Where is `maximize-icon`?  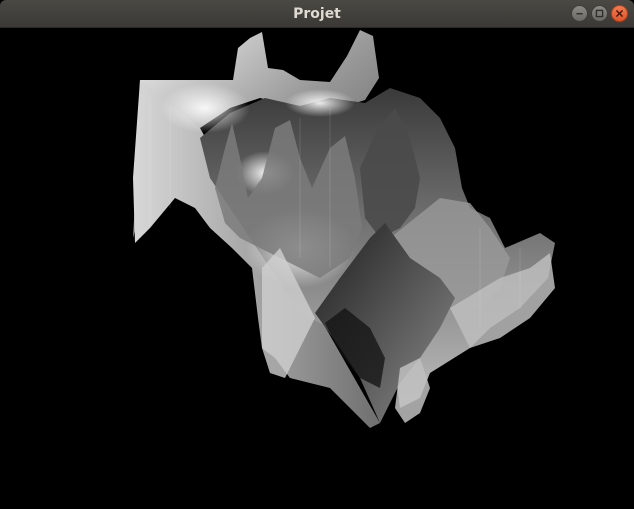
maximize-icon is located at coordinates (599, 13).